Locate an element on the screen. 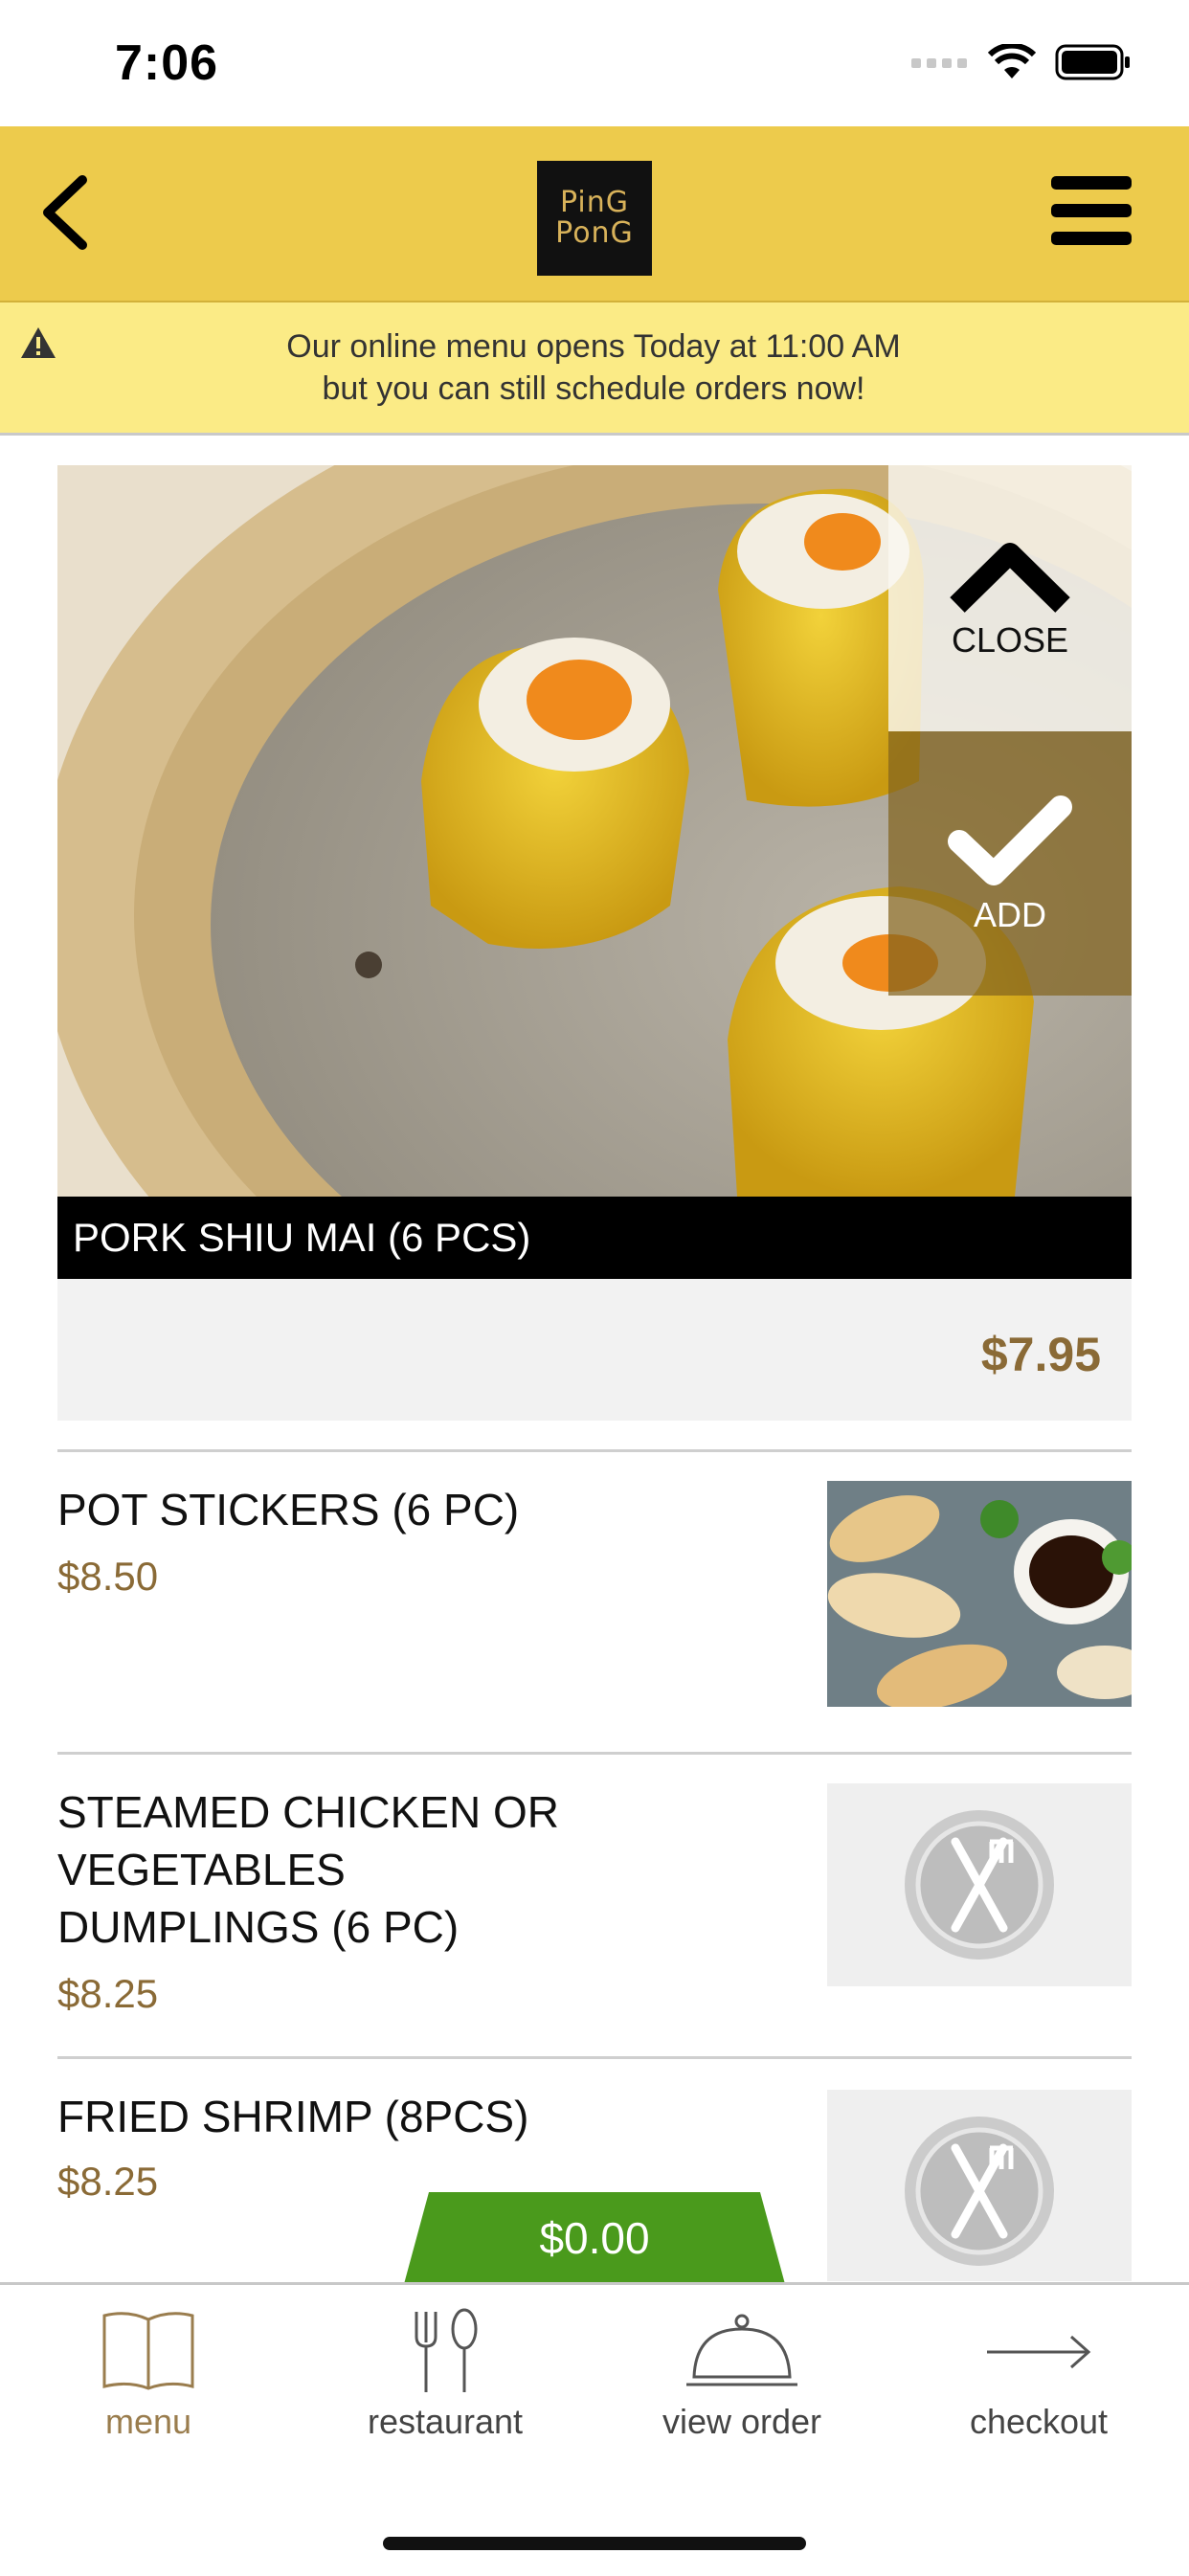  add-label: ADD is located at coordinates (1009, 915).